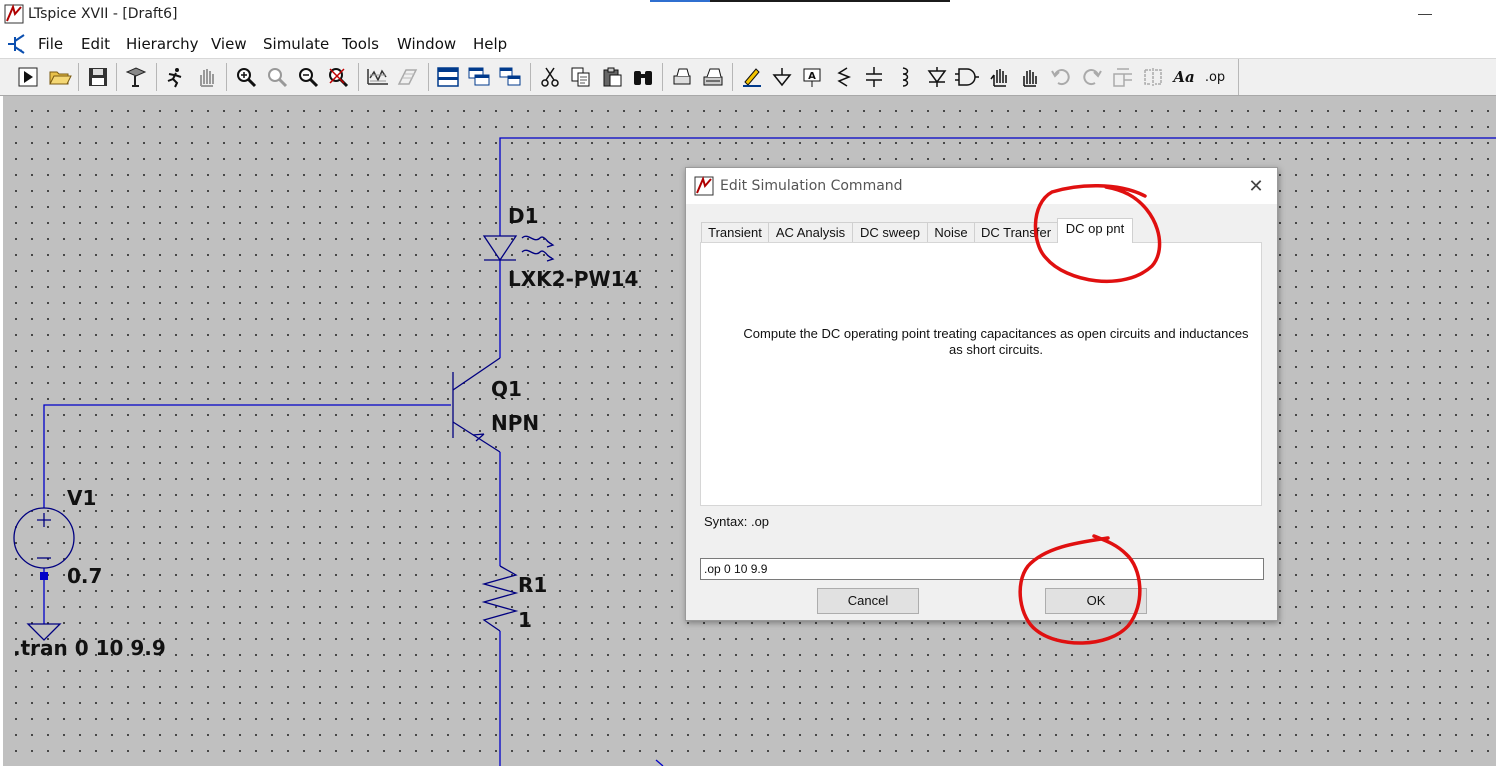 The width and height of the screenshot is (1496, 766). Describe the element at coordinates (360, 44) in the screenshot. I see `menu-tools: Tools` at that location.